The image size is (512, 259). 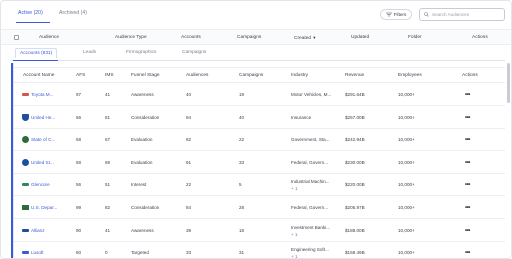 What do you see at coordinates (480, 37) in the screenshot?
I see `col-actions: Actions` at bounding box center [480, 37].